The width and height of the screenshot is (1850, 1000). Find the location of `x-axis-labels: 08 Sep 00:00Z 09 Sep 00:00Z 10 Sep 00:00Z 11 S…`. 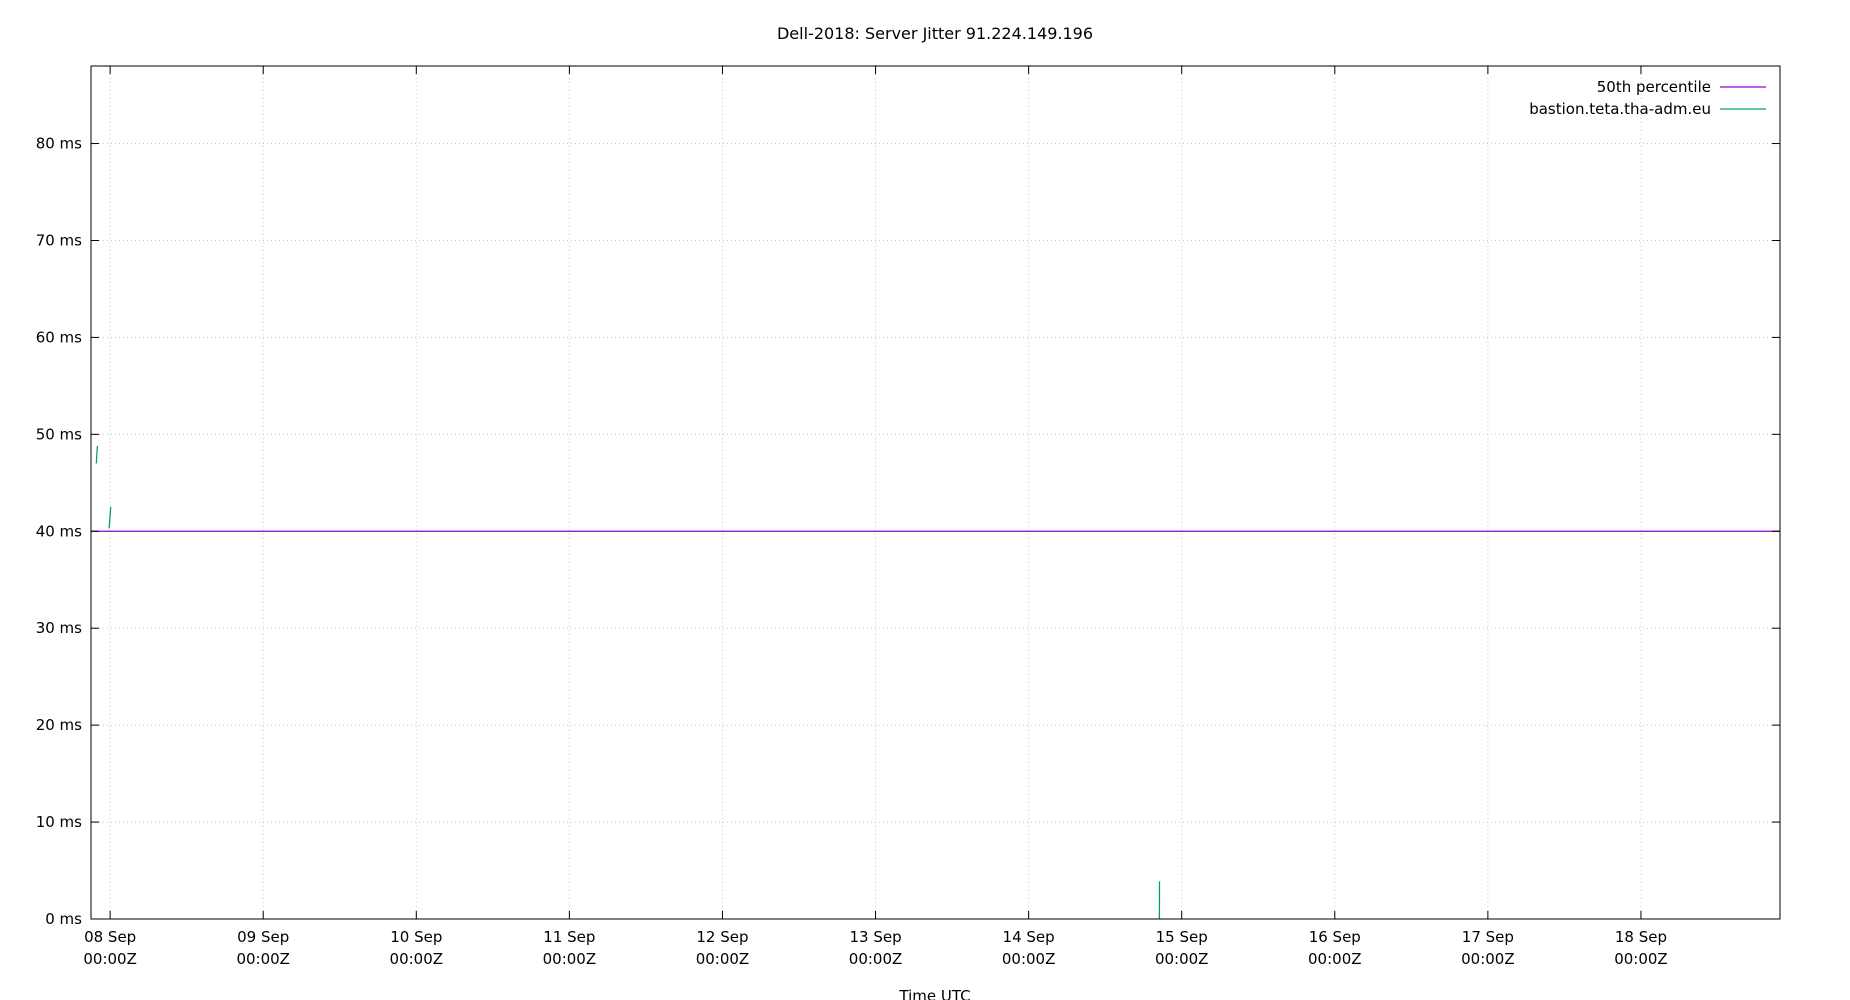

x-axis-labels: 08 Sep 00:00Z 09 Sep 00:00Z 10 Sep 00:00Z 11 S… is located at coordinates (875, 948).